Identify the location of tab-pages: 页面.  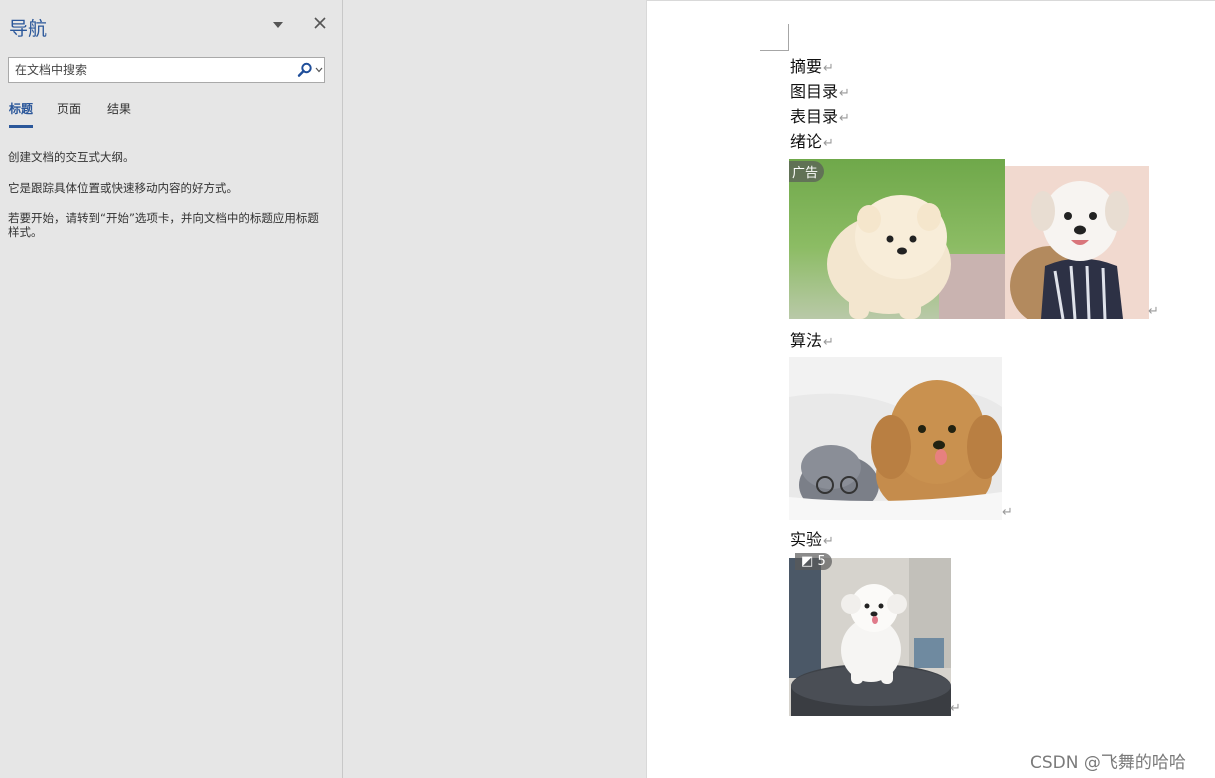
(69, 112).